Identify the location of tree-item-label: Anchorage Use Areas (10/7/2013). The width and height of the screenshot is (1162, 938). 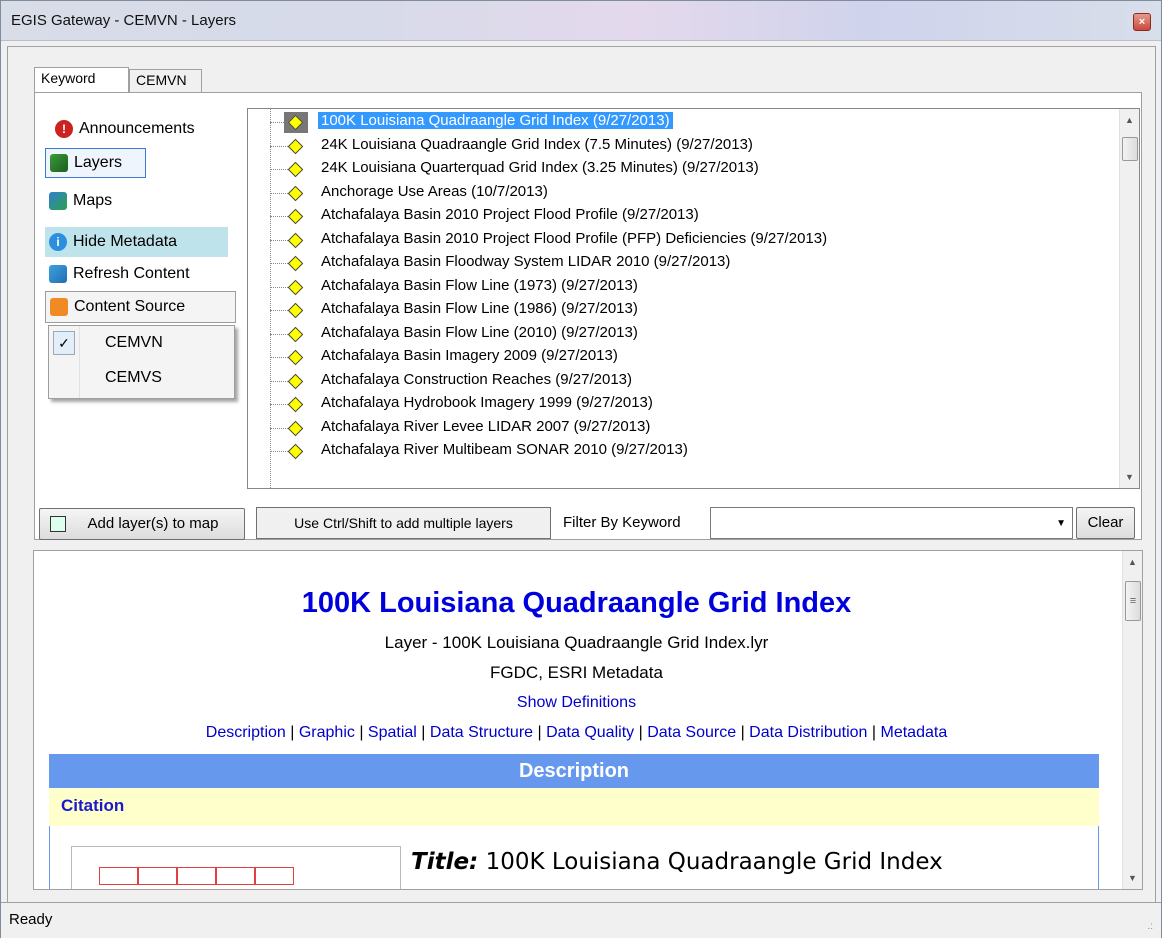
(434, 191).